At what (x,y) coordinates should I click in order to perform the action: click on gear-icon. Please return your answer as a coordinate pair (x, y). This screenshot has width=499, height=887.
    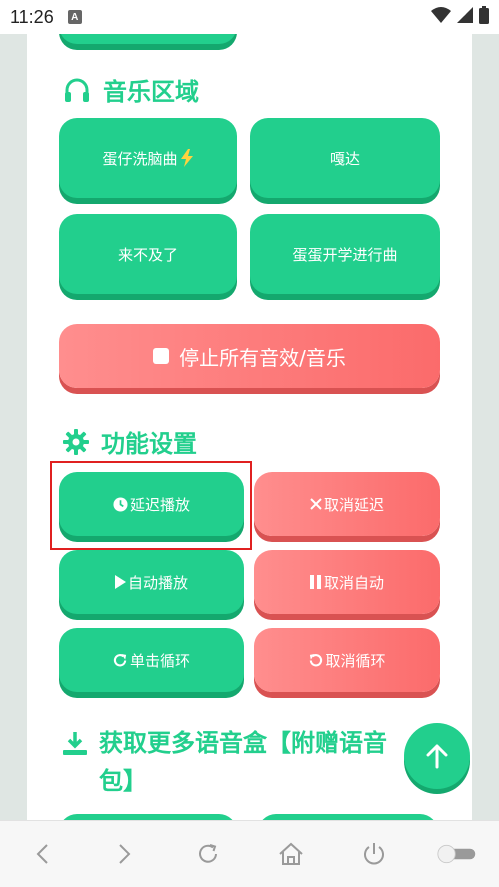
    Looking at the image, I should click on (76, 441).